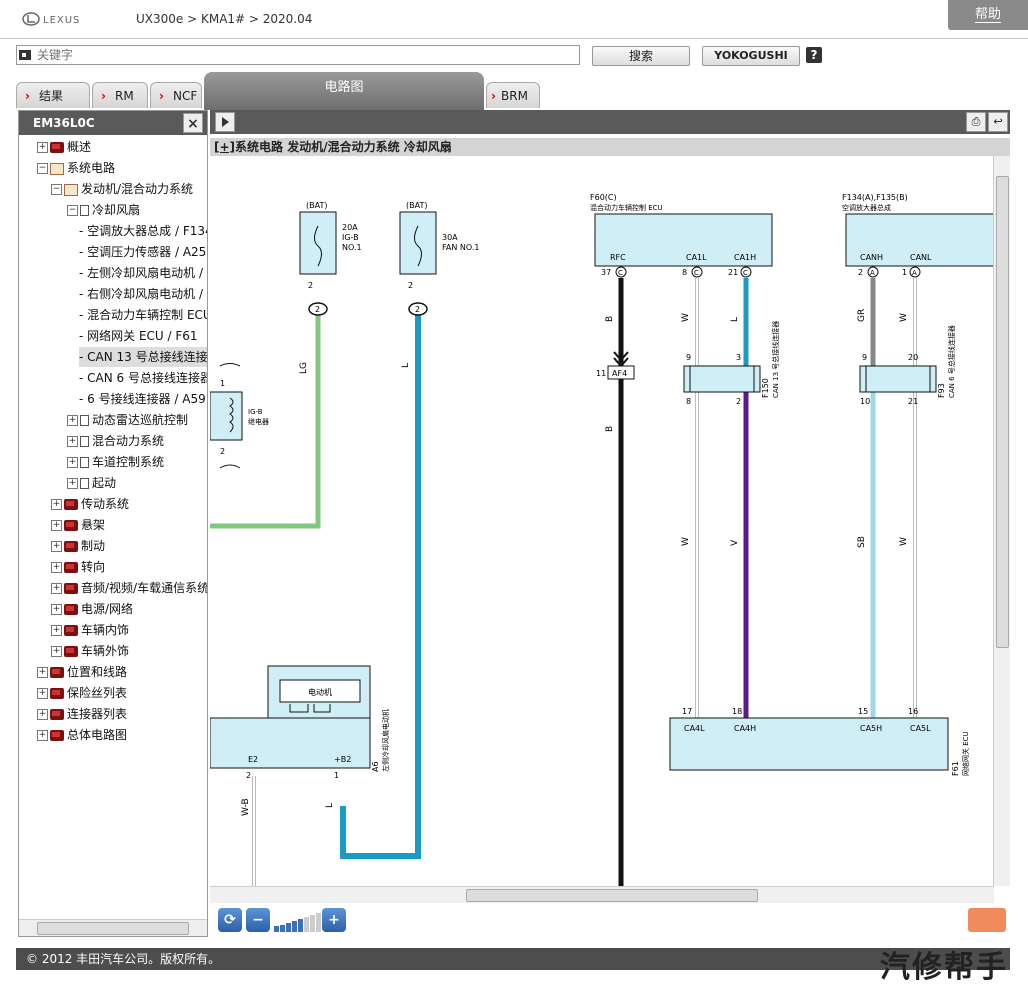 Image resolution: width=1028 pixels, height=986 pixels. I want to click on tree-item: + 动态雷达巡航控制, so click(127, 420).